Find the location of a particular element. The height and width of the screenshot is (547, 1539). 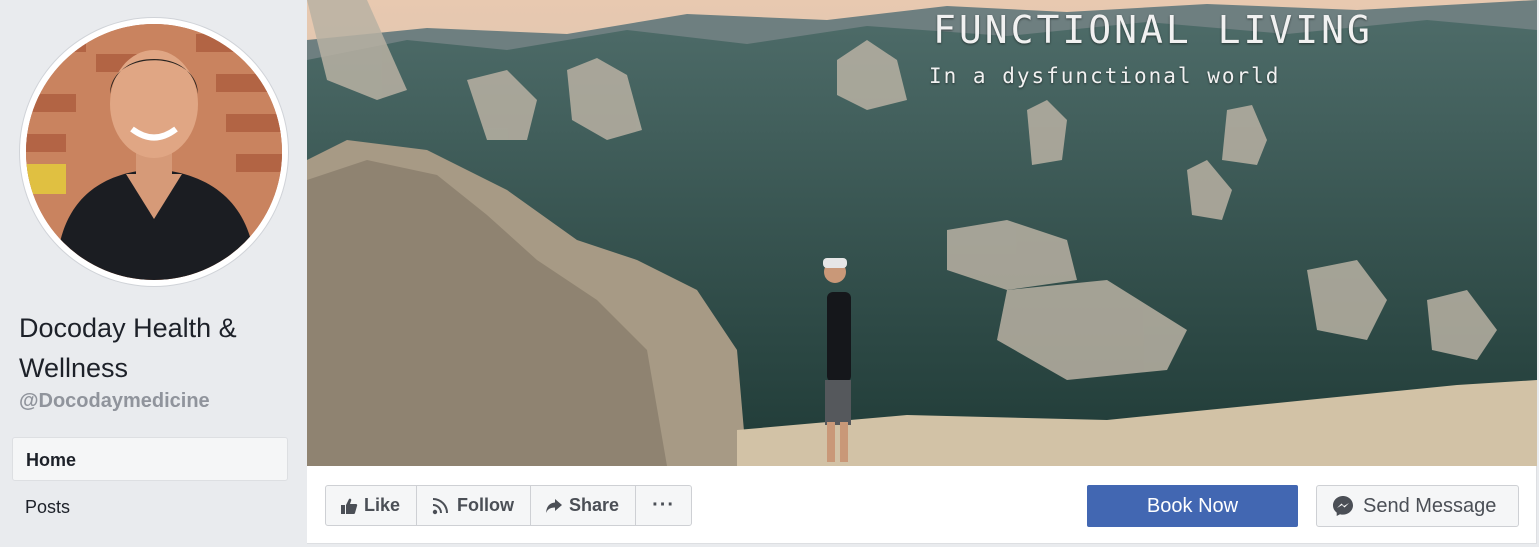

page-name: Docoday Health & Wellness is located at coordinates (154, 348).